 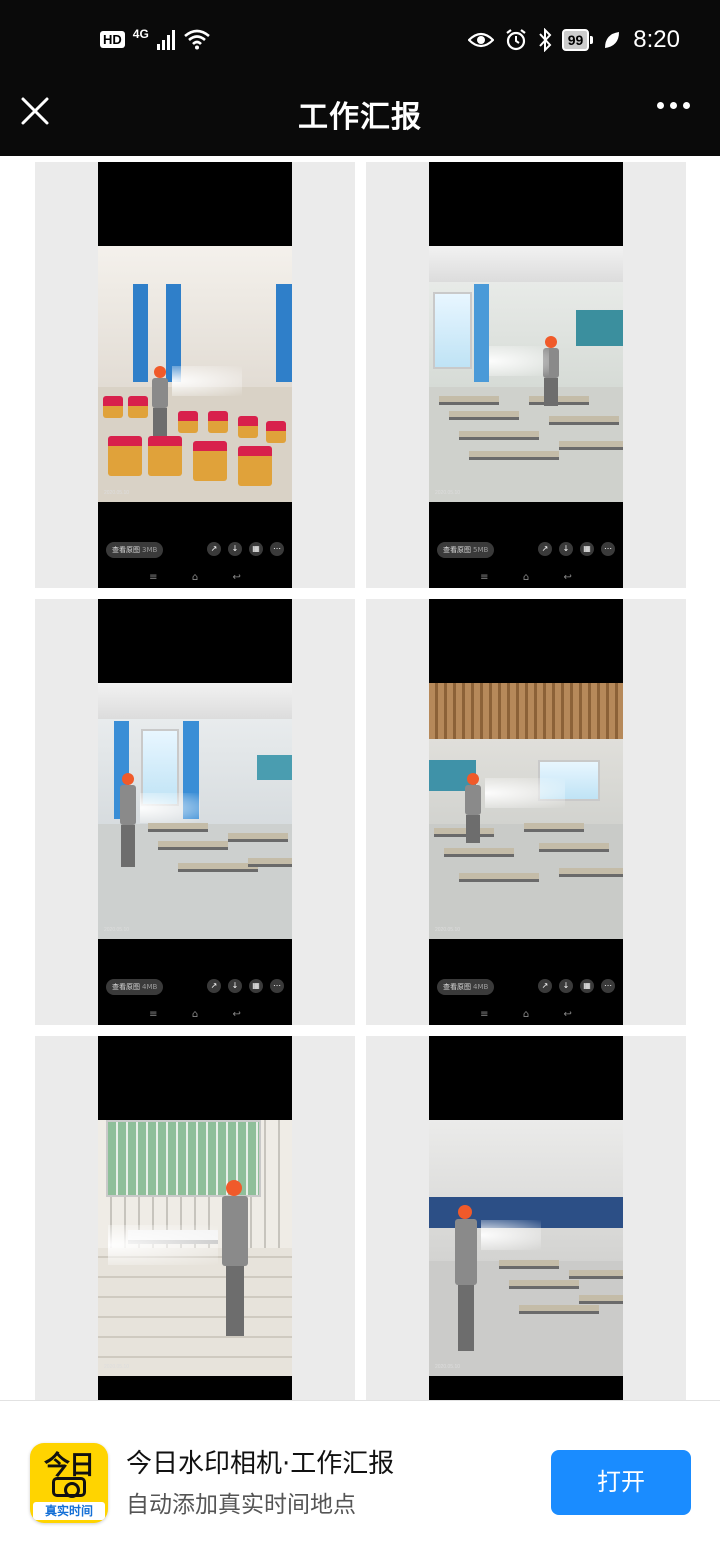 What do you see at coordinates (69, 1487) in the screenshot?
I see `camera-icon` at bounding box center [69, 1487].